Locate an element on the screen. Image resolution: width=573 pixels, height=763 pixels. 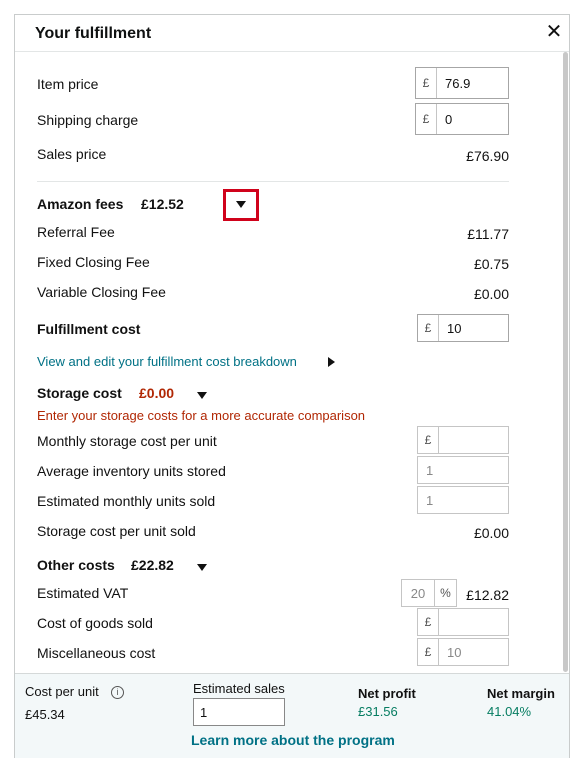
monthly-storage-input is located at coordinates (473, 440).